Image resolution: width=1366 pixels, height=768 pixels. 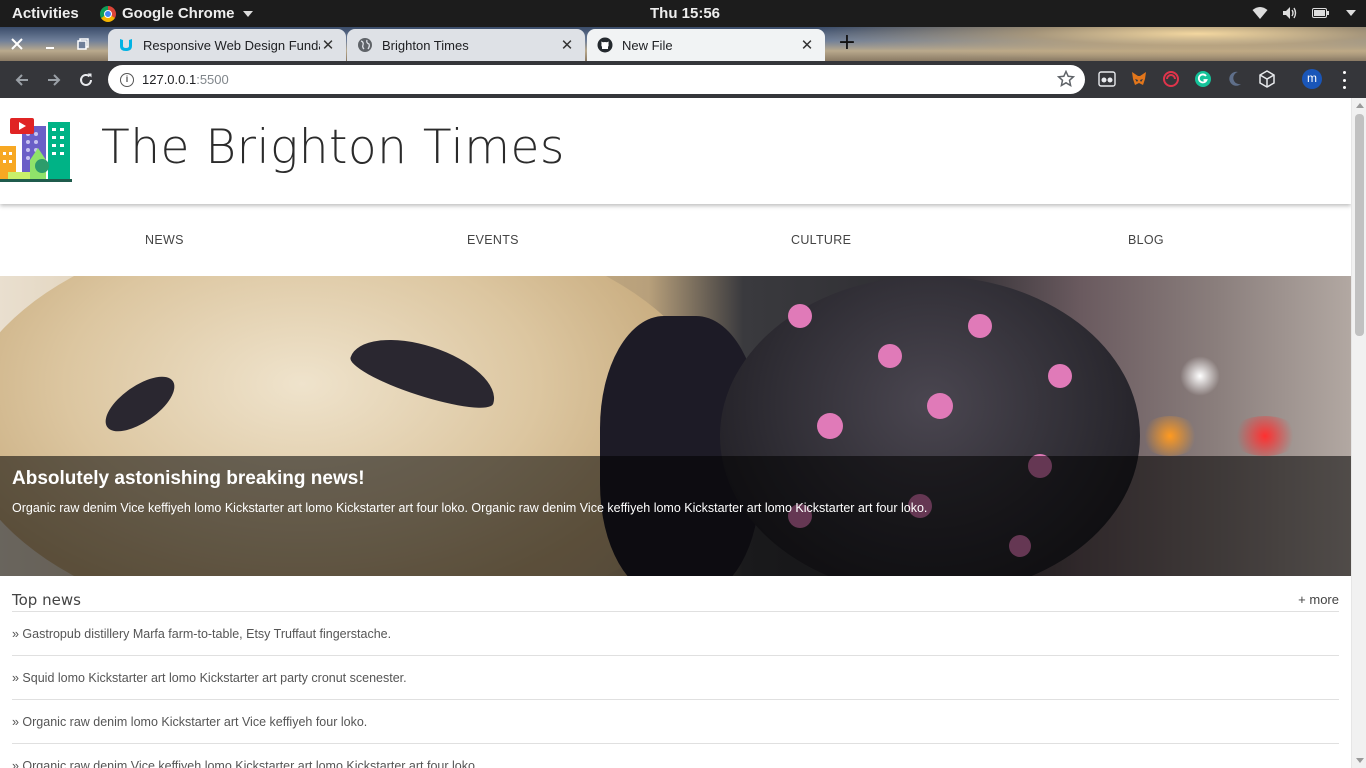 I want to click on volume-icon, so click(x=1290, y=13).